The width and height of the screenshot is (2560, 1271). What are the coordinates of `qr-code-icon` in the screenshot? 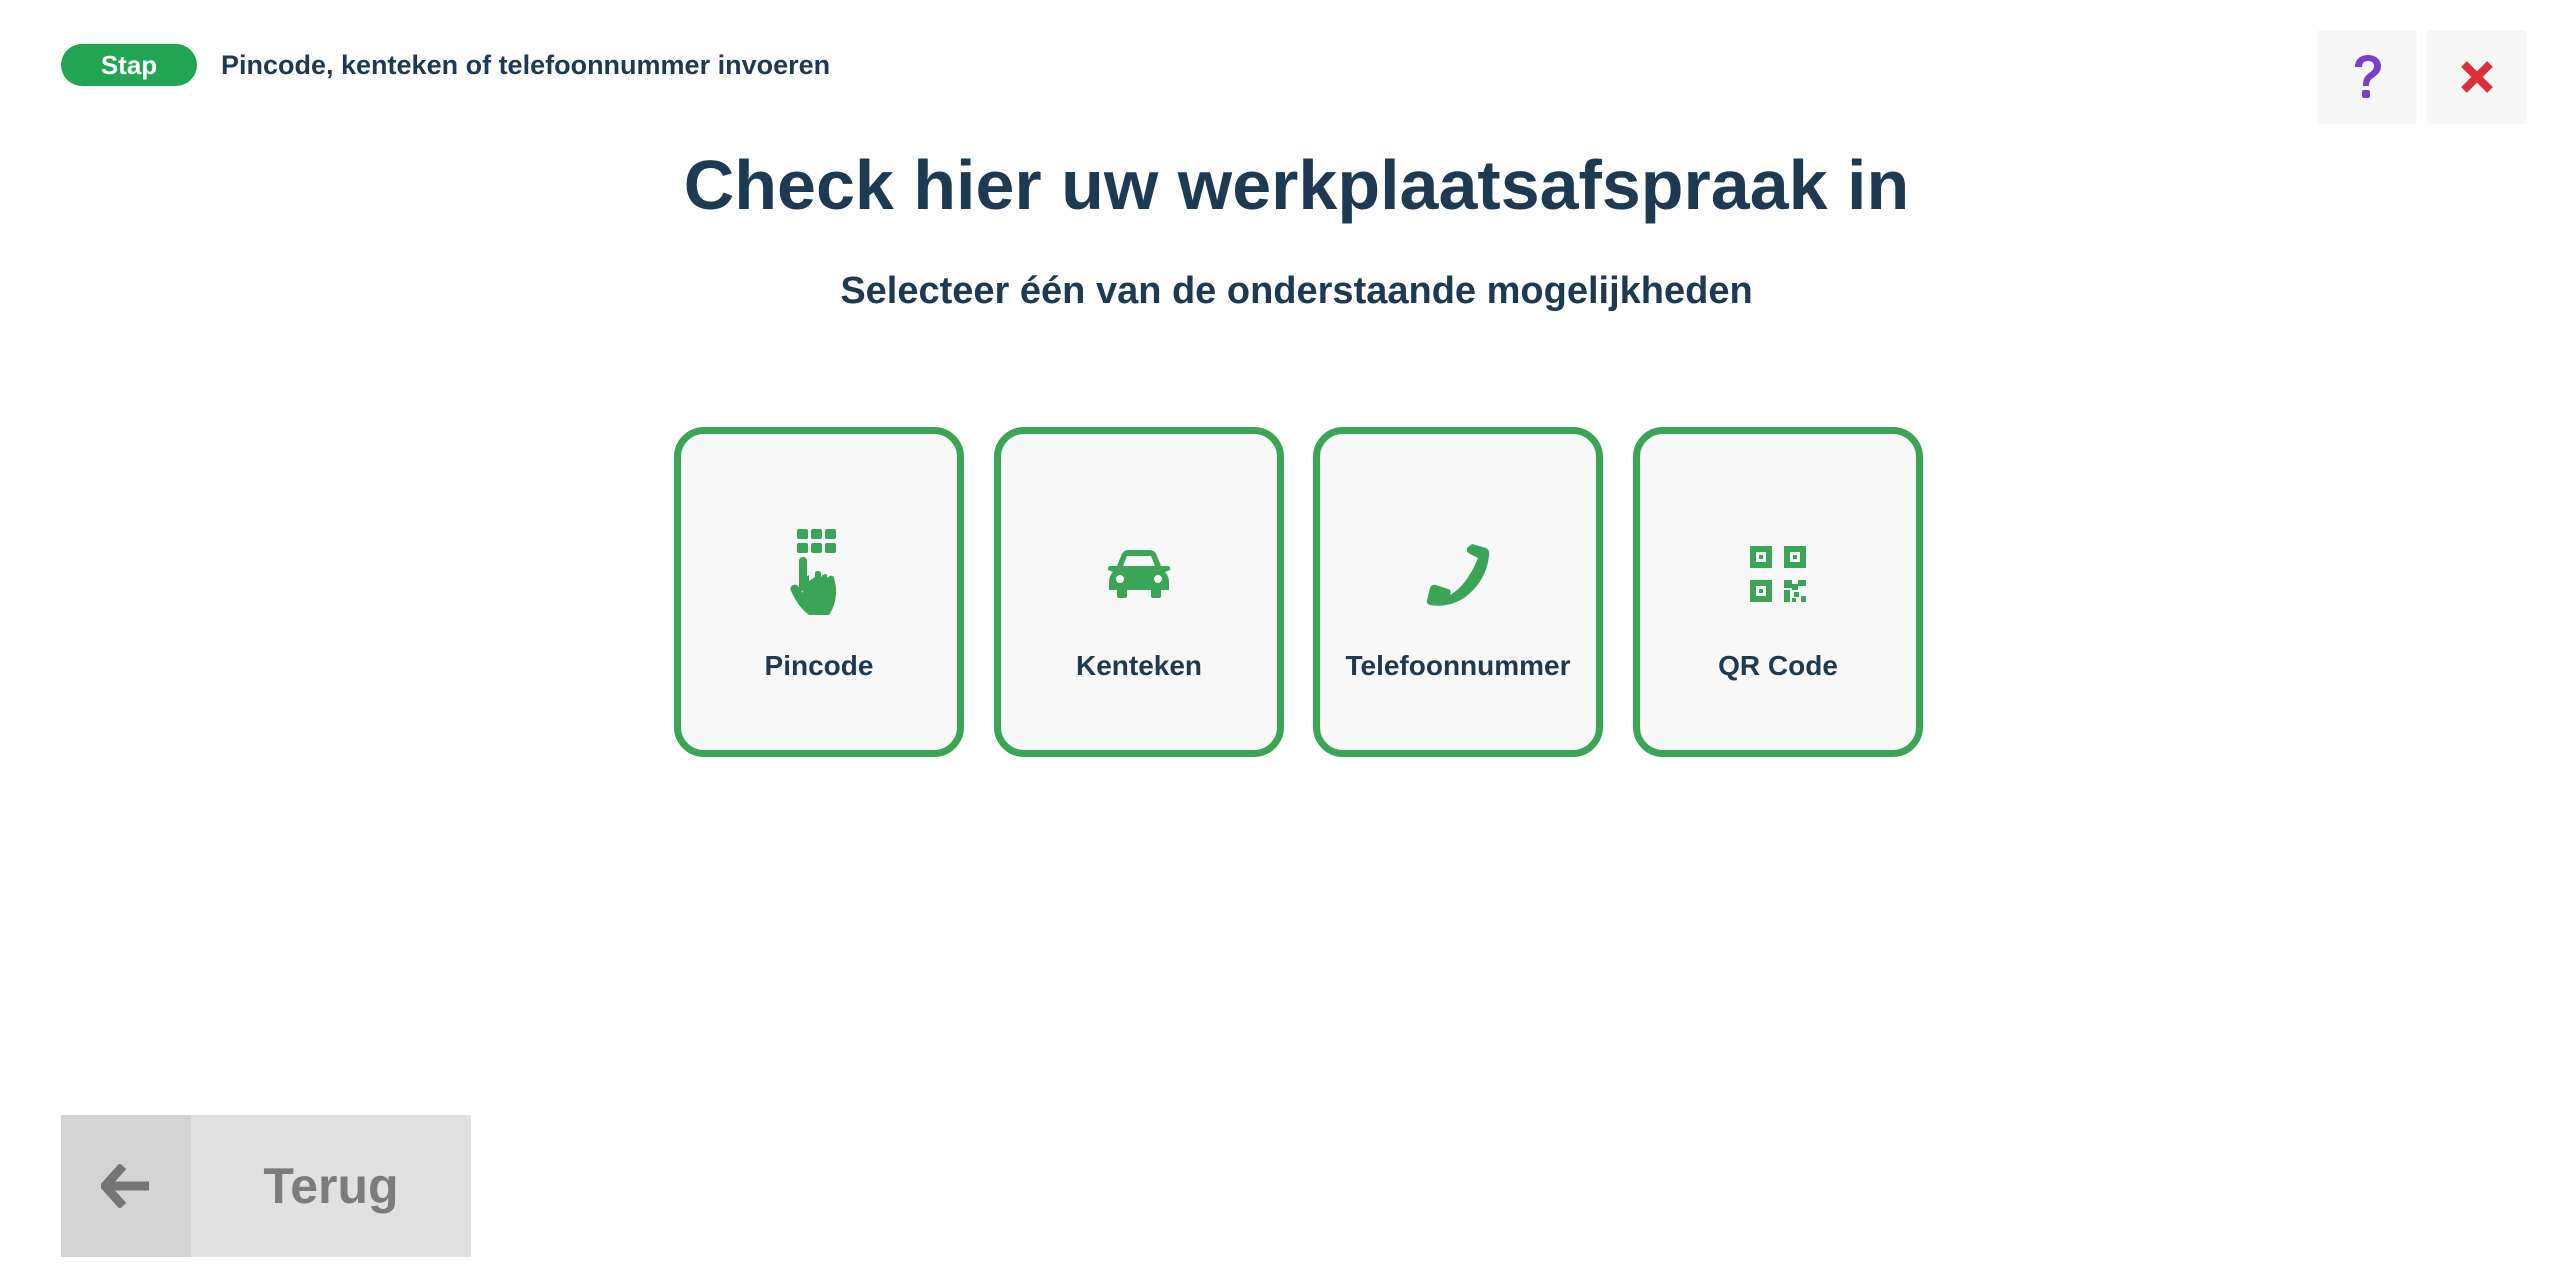 It's located at (1778, 574).